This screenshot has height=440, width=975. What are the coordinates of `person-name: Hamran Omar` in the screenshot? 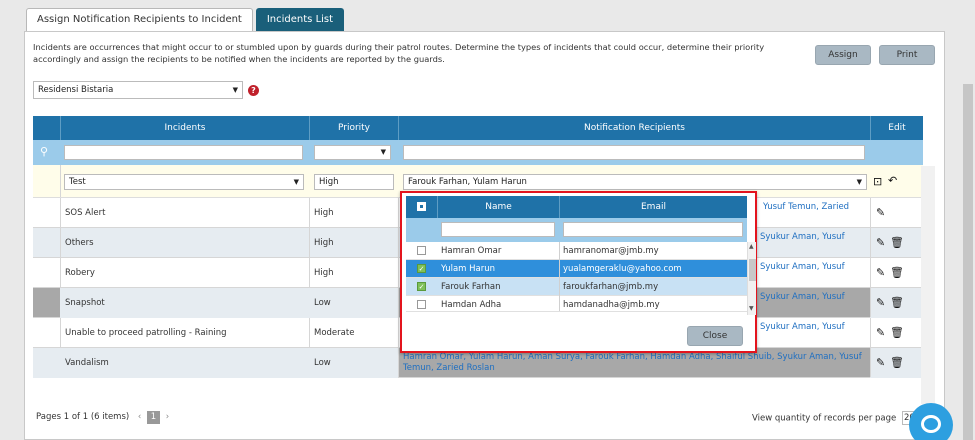 It's located at (471, 251).